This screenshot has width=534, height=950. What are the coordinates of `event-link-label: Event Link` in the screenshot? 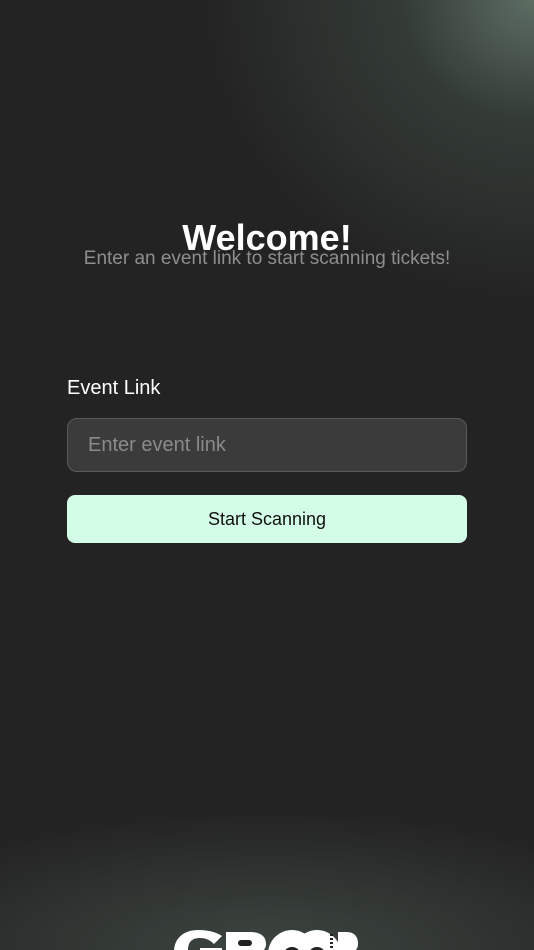 It's located at (114, 388).